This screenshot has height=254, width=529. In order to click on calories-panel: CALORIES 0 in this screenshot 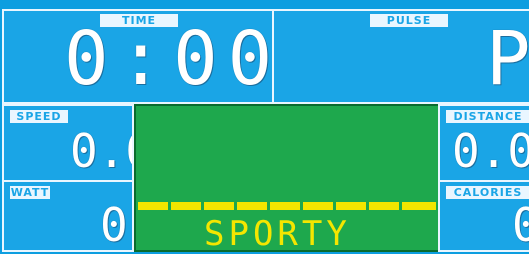, I will do `click(483, 216)`.